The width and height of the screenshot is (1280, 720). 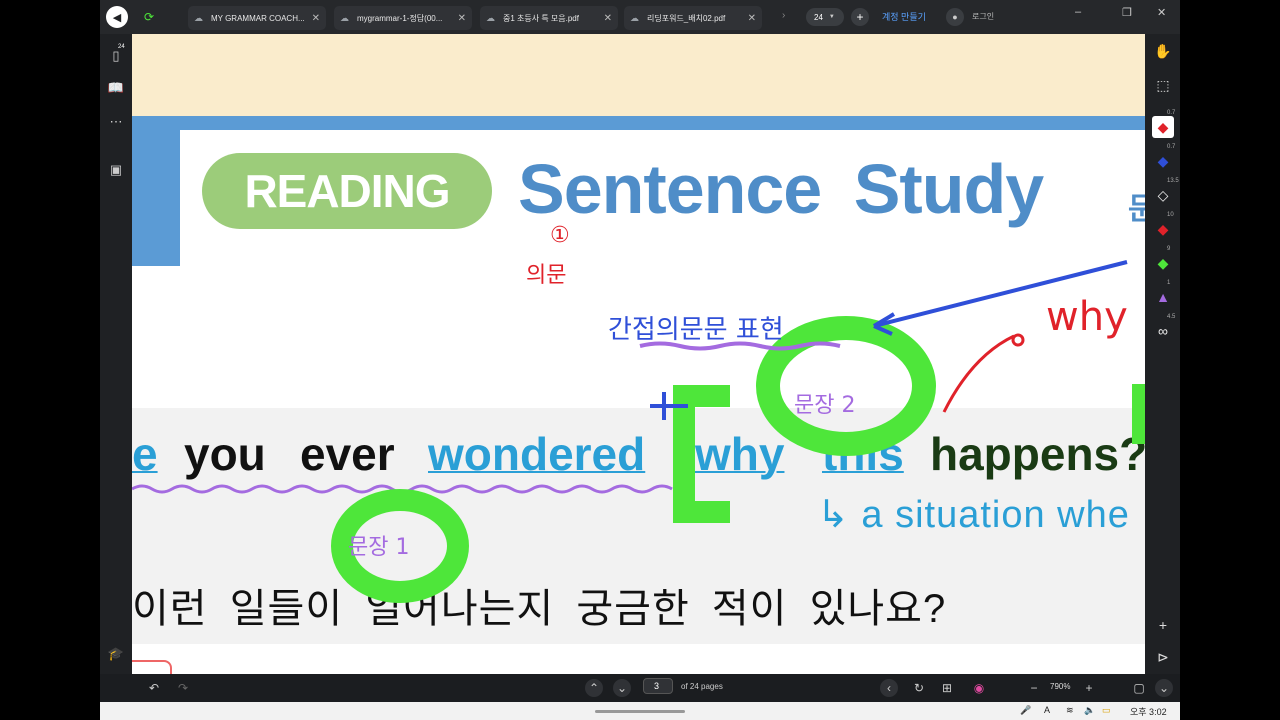 What do you see at coordinates (1163, 85) in the screenshot?
I see `select-tool-icon: ⬚` at bounding box center [1163, 85].